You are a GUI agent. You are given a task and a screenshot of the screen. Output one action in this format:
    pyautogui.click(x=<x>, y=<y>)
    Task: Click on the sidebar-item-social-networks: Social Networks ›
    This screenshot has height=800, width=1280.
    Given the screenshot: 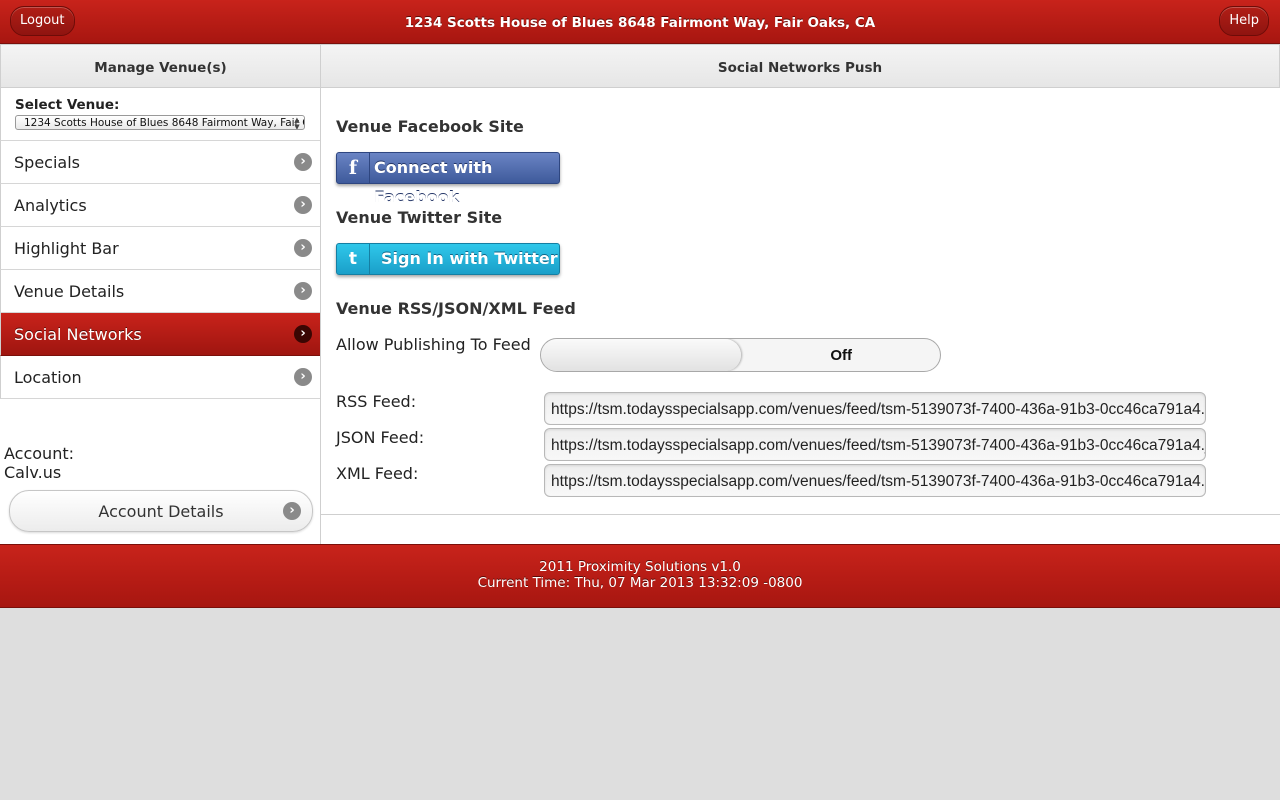 What is the action you would take?
    pyautogui.click(x=160, y=334)
    